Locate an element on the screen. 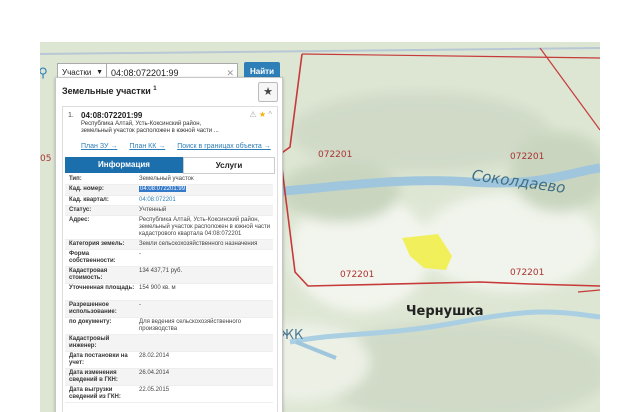 The width and height of the screenshot is (640, 412). table-row: Уточненная площадь: 154 900 кв. м is located at coordinates (169, 292).